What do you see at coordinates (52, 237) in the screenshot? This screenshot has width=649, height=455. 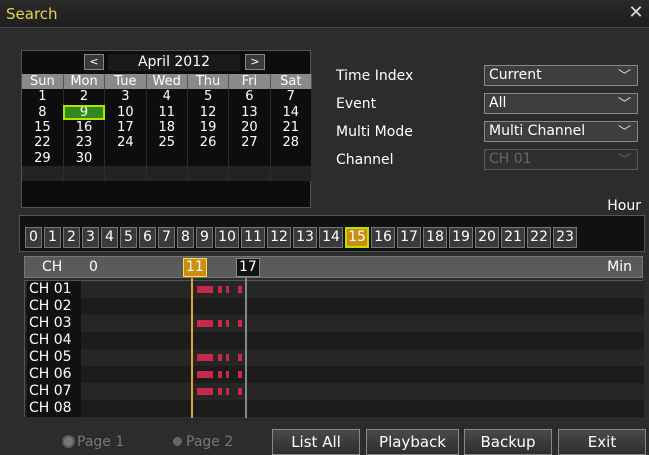 I see `hour-button: 1` at bounding box center [52, 237].